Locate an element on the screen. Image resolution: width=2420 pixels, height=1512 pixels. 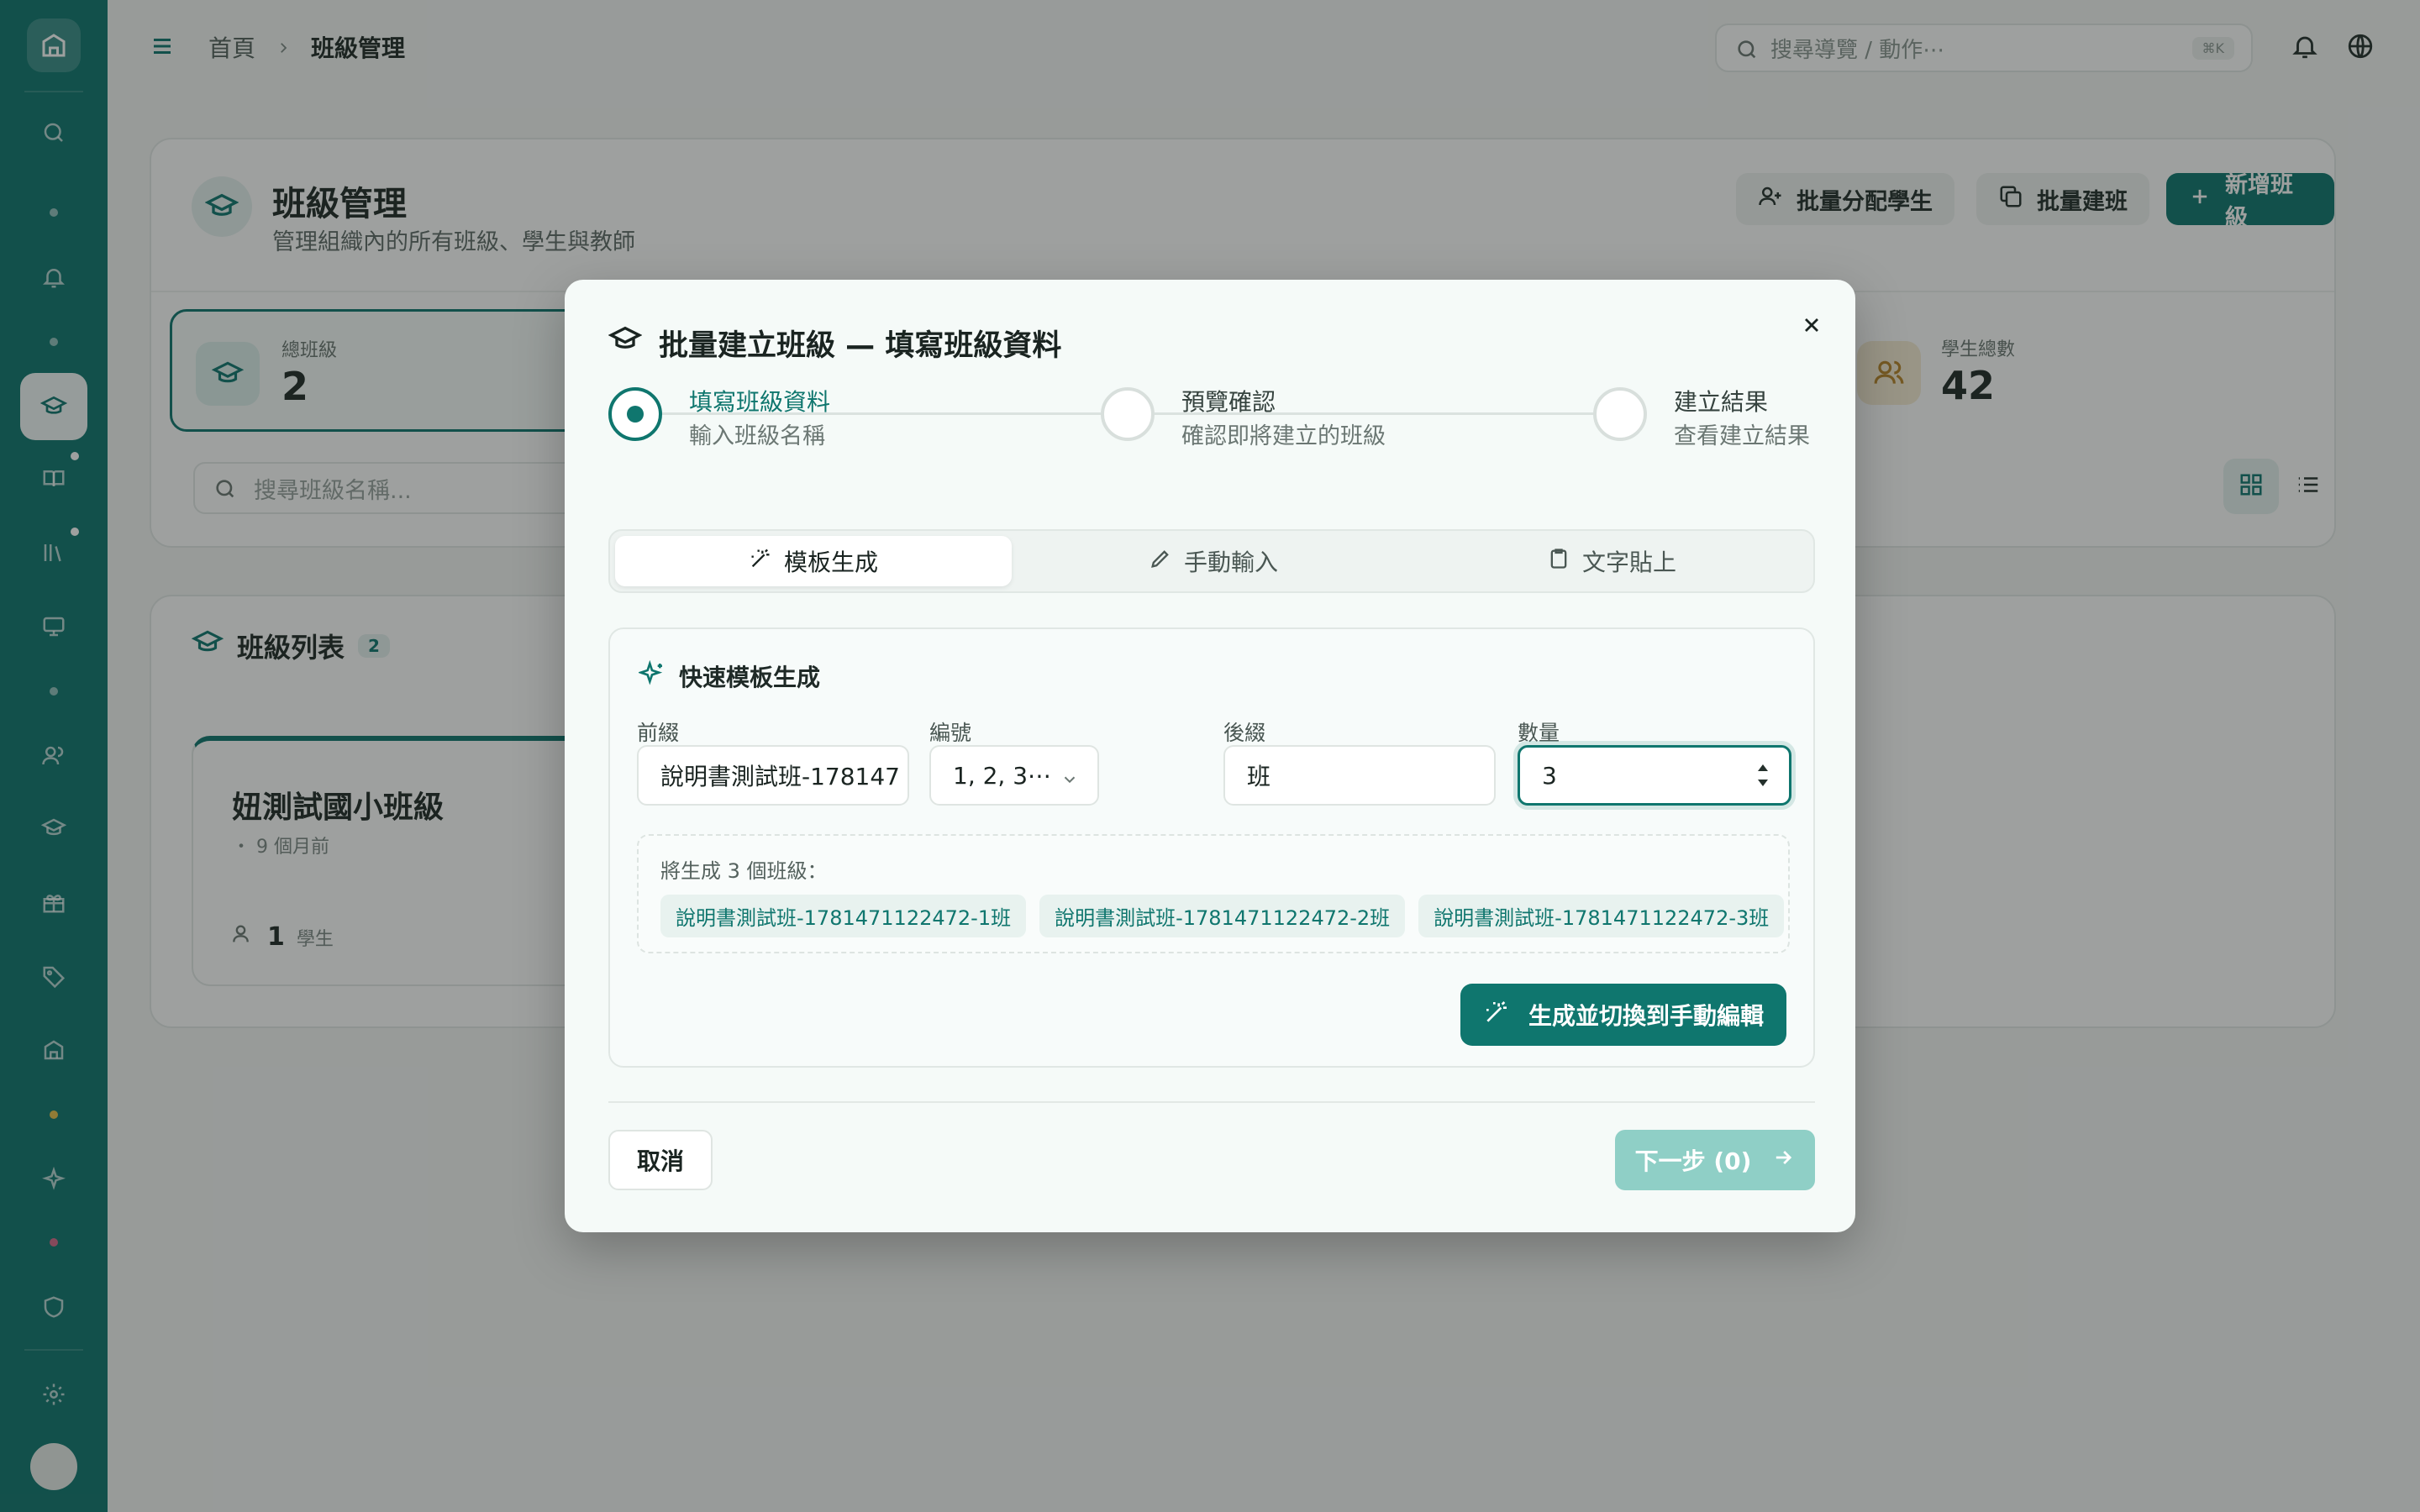
quantity-value: 3 is located at coordinates (1549, 775).